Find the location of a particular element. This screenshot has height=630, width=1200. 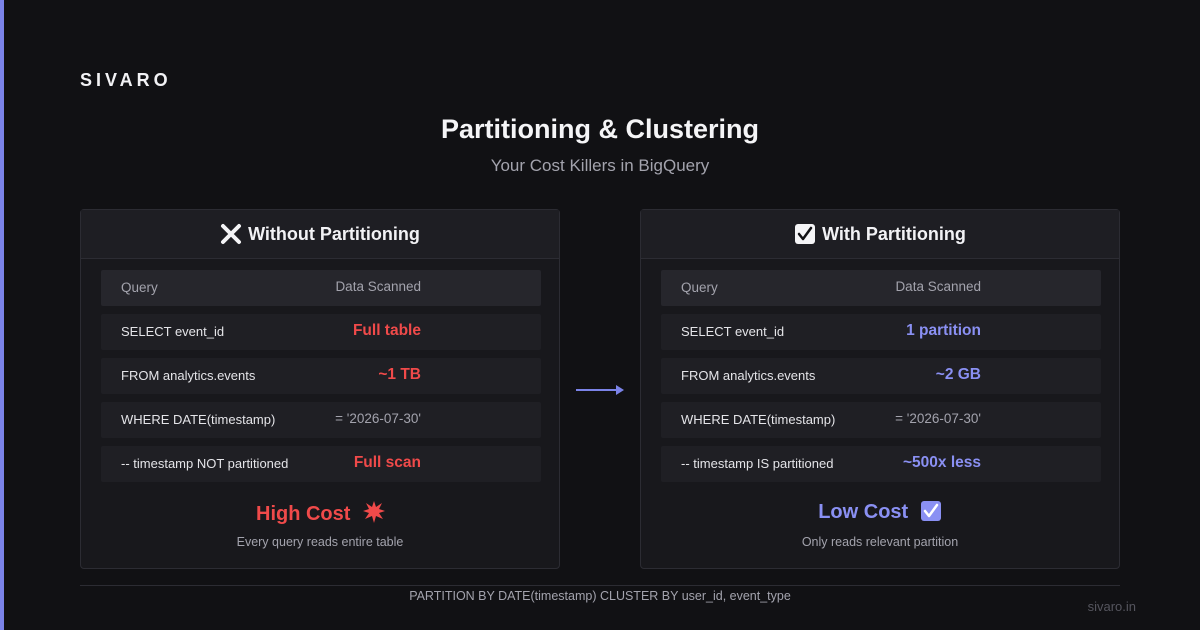

panel-title: Without Partitioning is located at coordinates (334, 233).